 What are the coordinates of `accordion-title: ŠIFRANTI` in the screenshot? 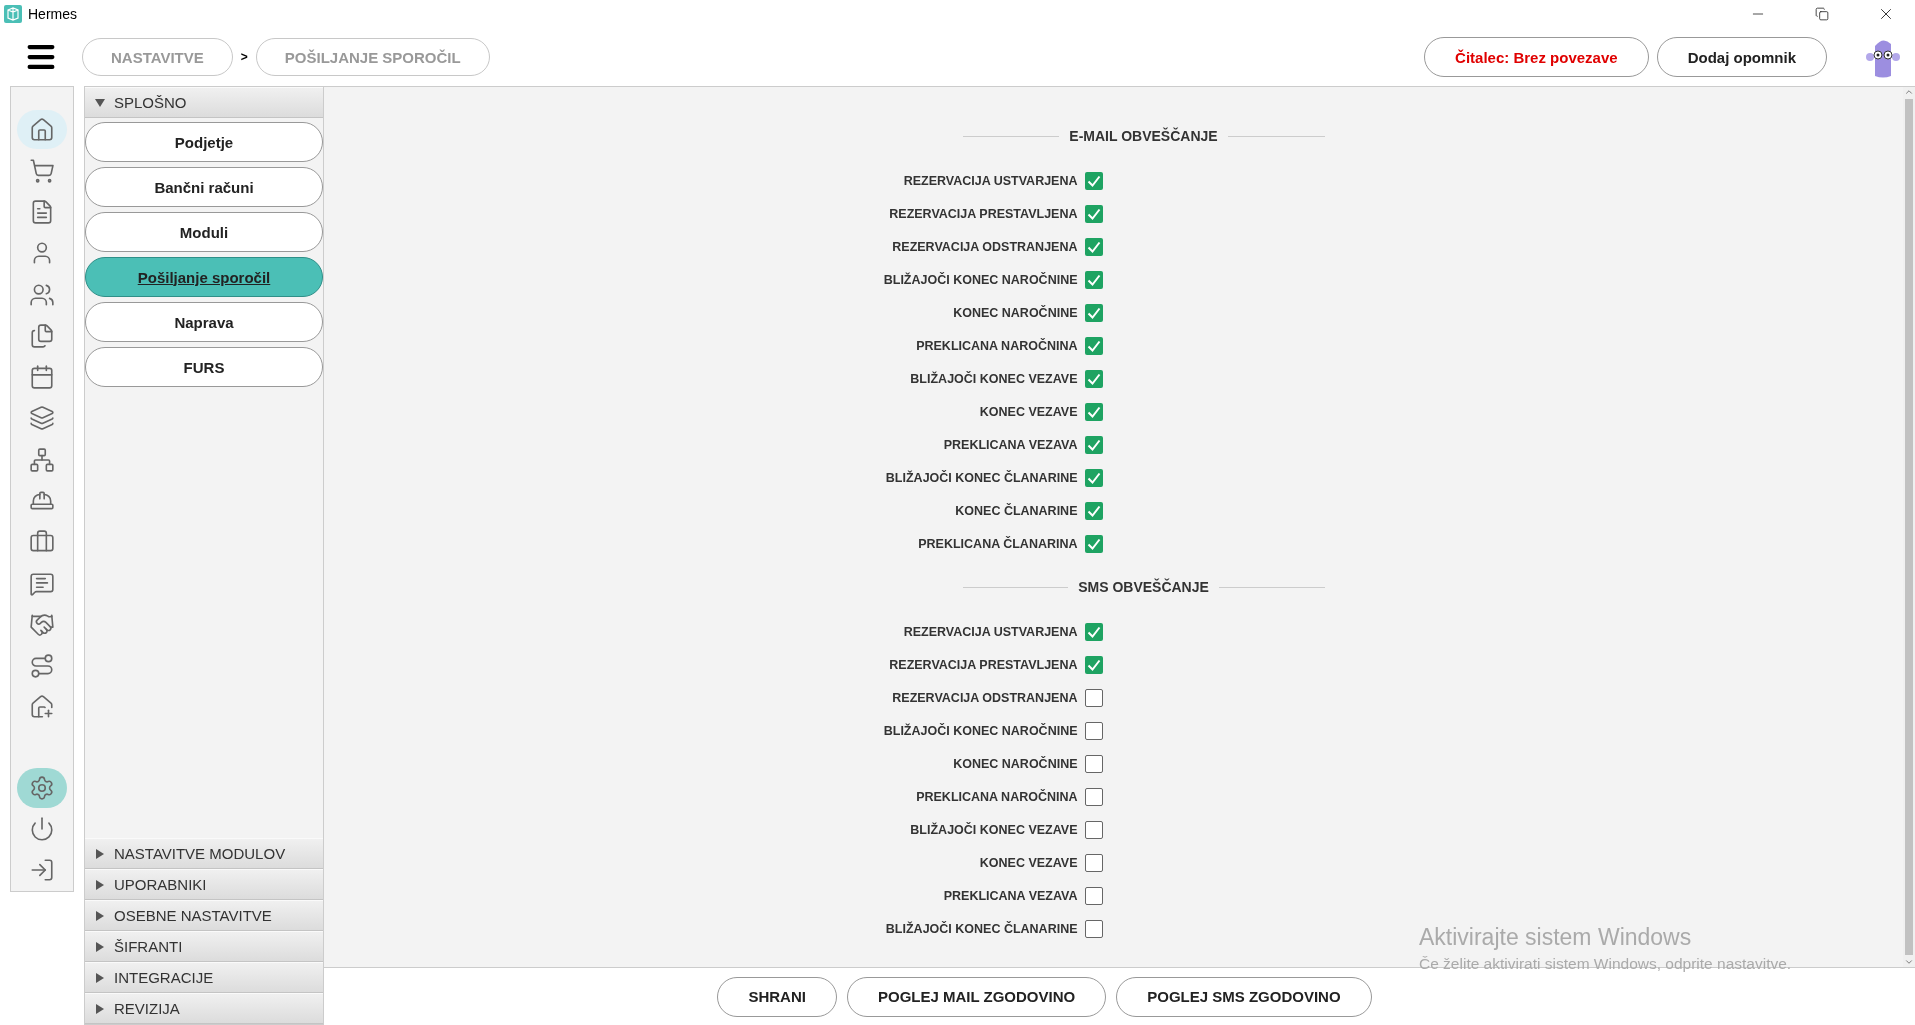 It's located at (148, 946).